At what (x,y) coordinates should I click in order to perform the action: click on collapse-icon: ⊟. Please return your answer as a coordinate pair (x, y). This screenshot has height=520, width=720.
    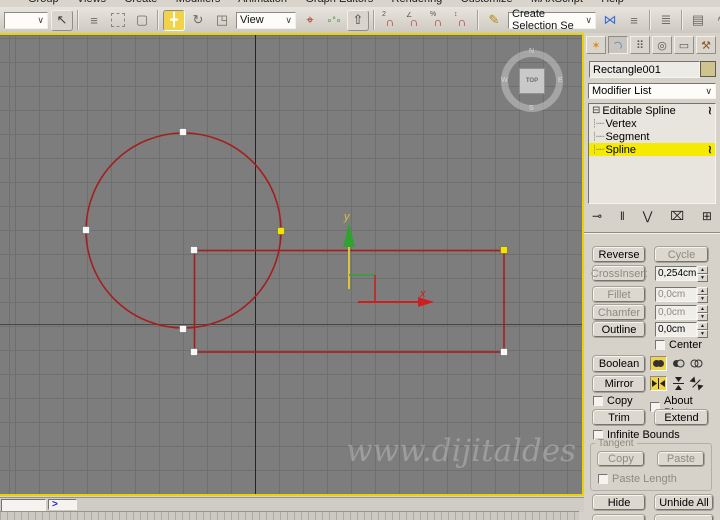
    Looking at the image, I should click on (596, 110).